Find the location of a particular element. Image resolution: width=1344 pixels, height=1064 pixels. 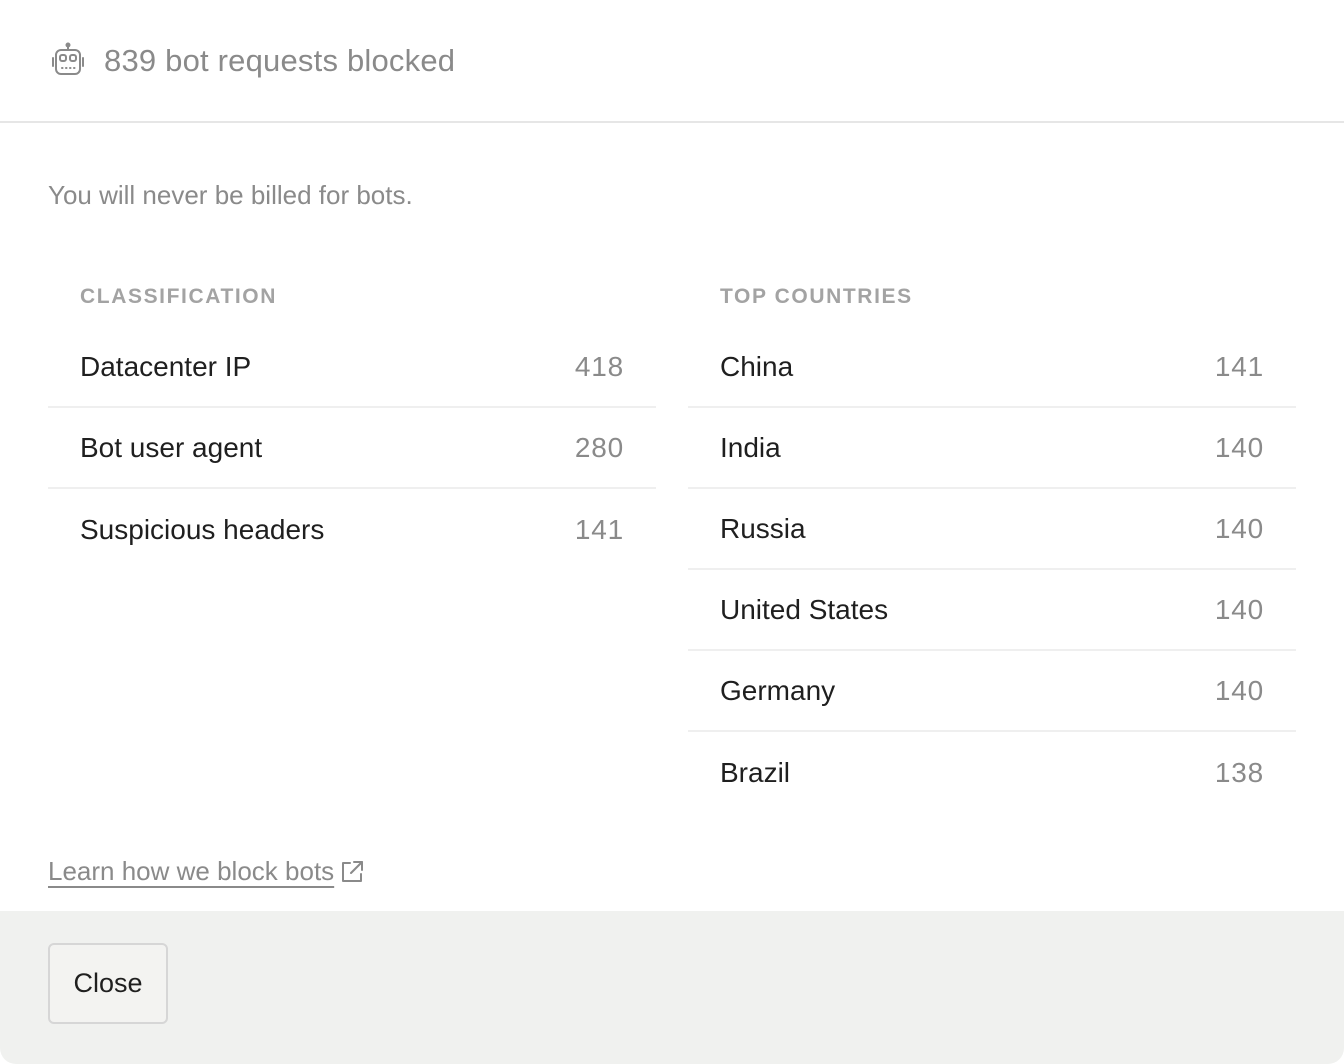

classification-row: Bot user agent 280 is located at coordinates (352, 448).